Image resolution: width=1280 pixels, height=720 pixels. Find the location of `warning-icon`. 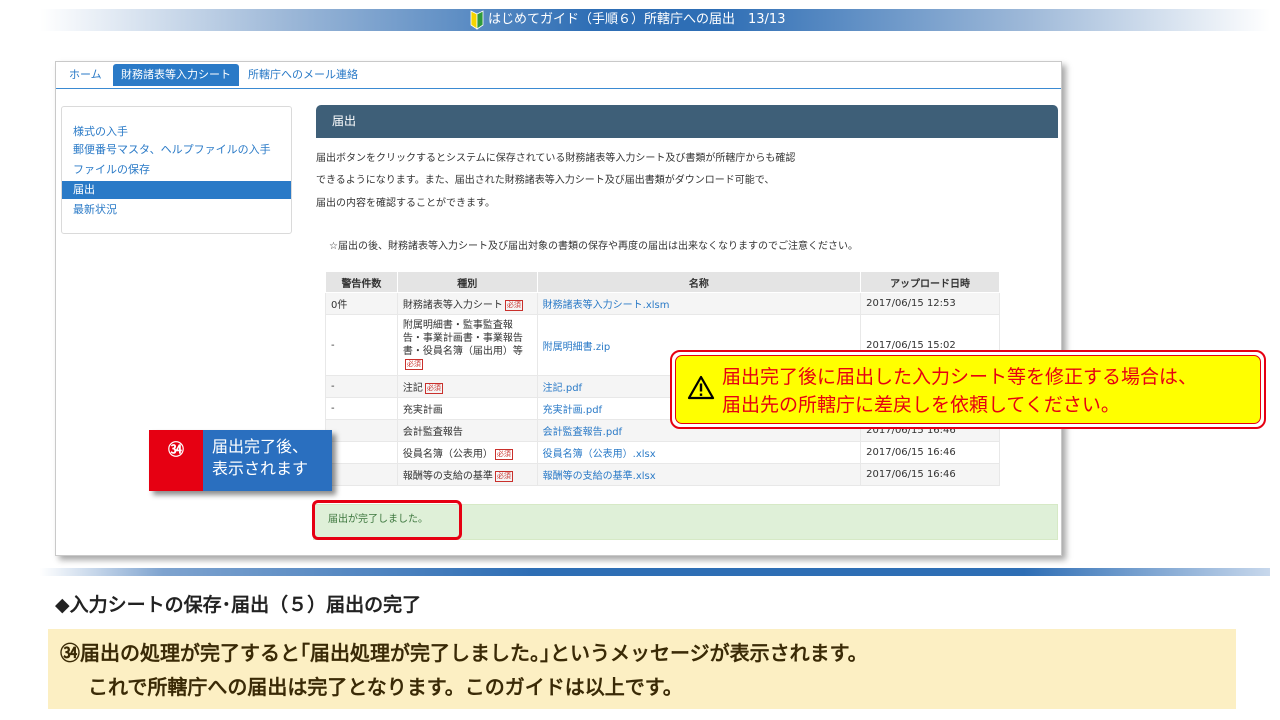

warning-icon is located at coordinates (701, 387).